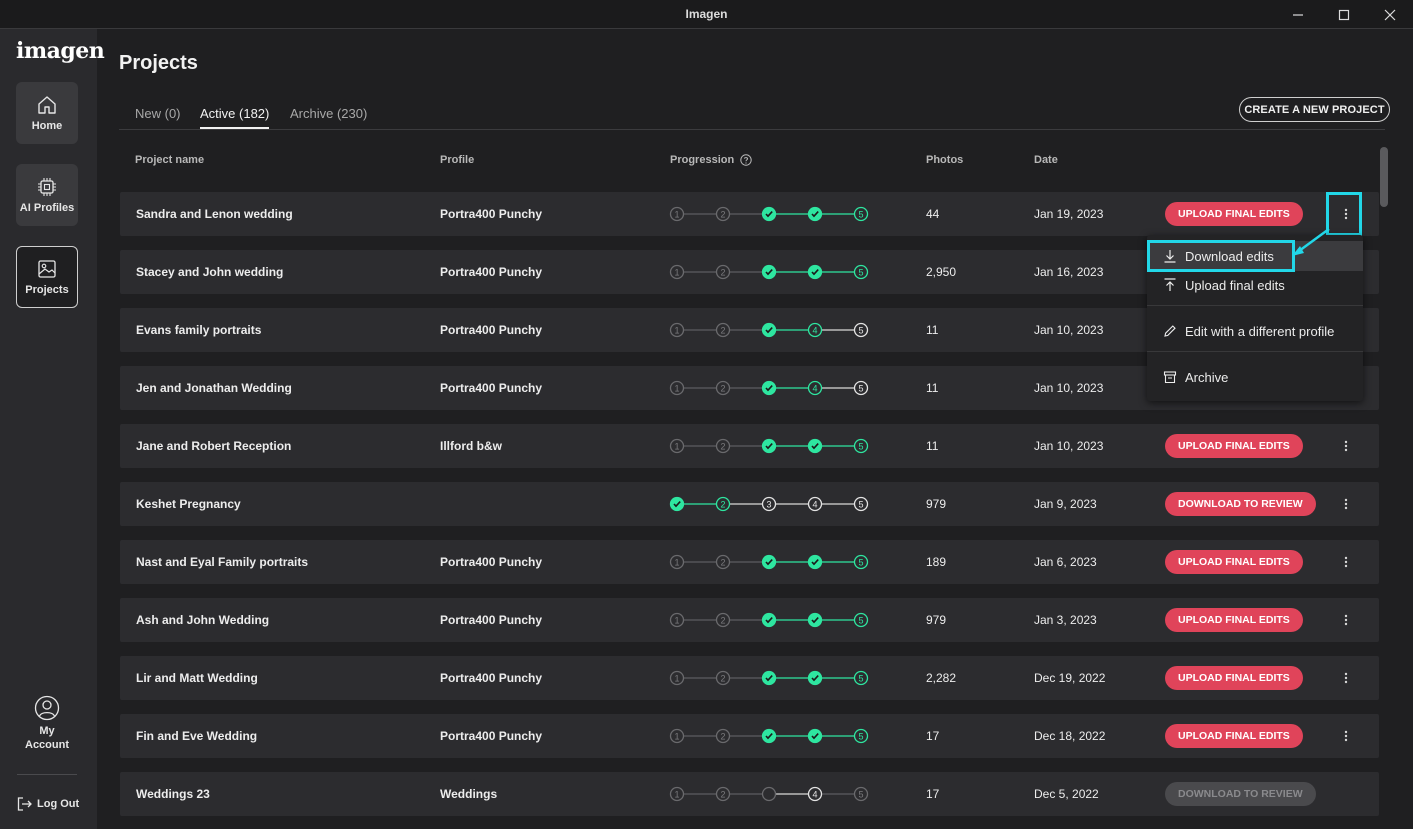  What do you see at coordinates (1260, 331) in the screenshot?
I see `menu-item-label: Edit with a different profile` at bounding box center [1260, 331].